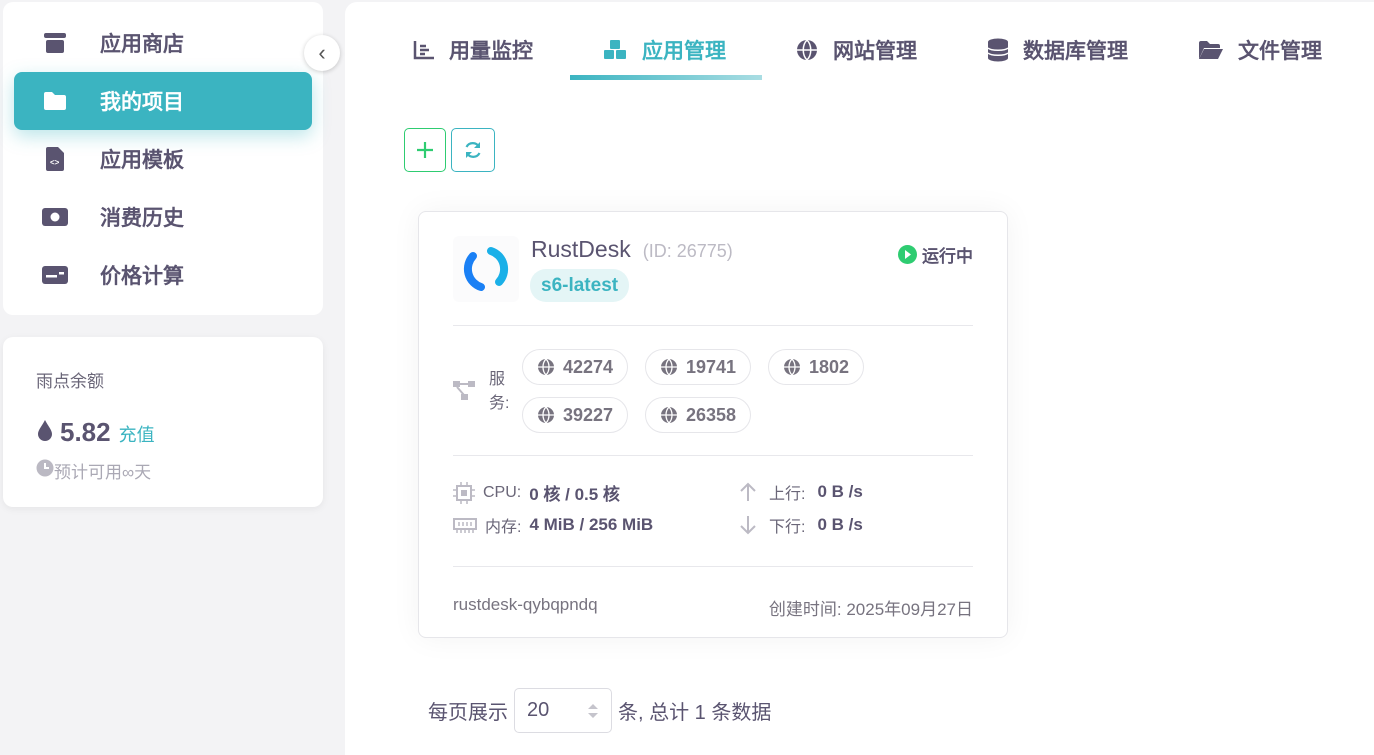  I want to click on tab-website-management: 网站管理, so click(856, 50).